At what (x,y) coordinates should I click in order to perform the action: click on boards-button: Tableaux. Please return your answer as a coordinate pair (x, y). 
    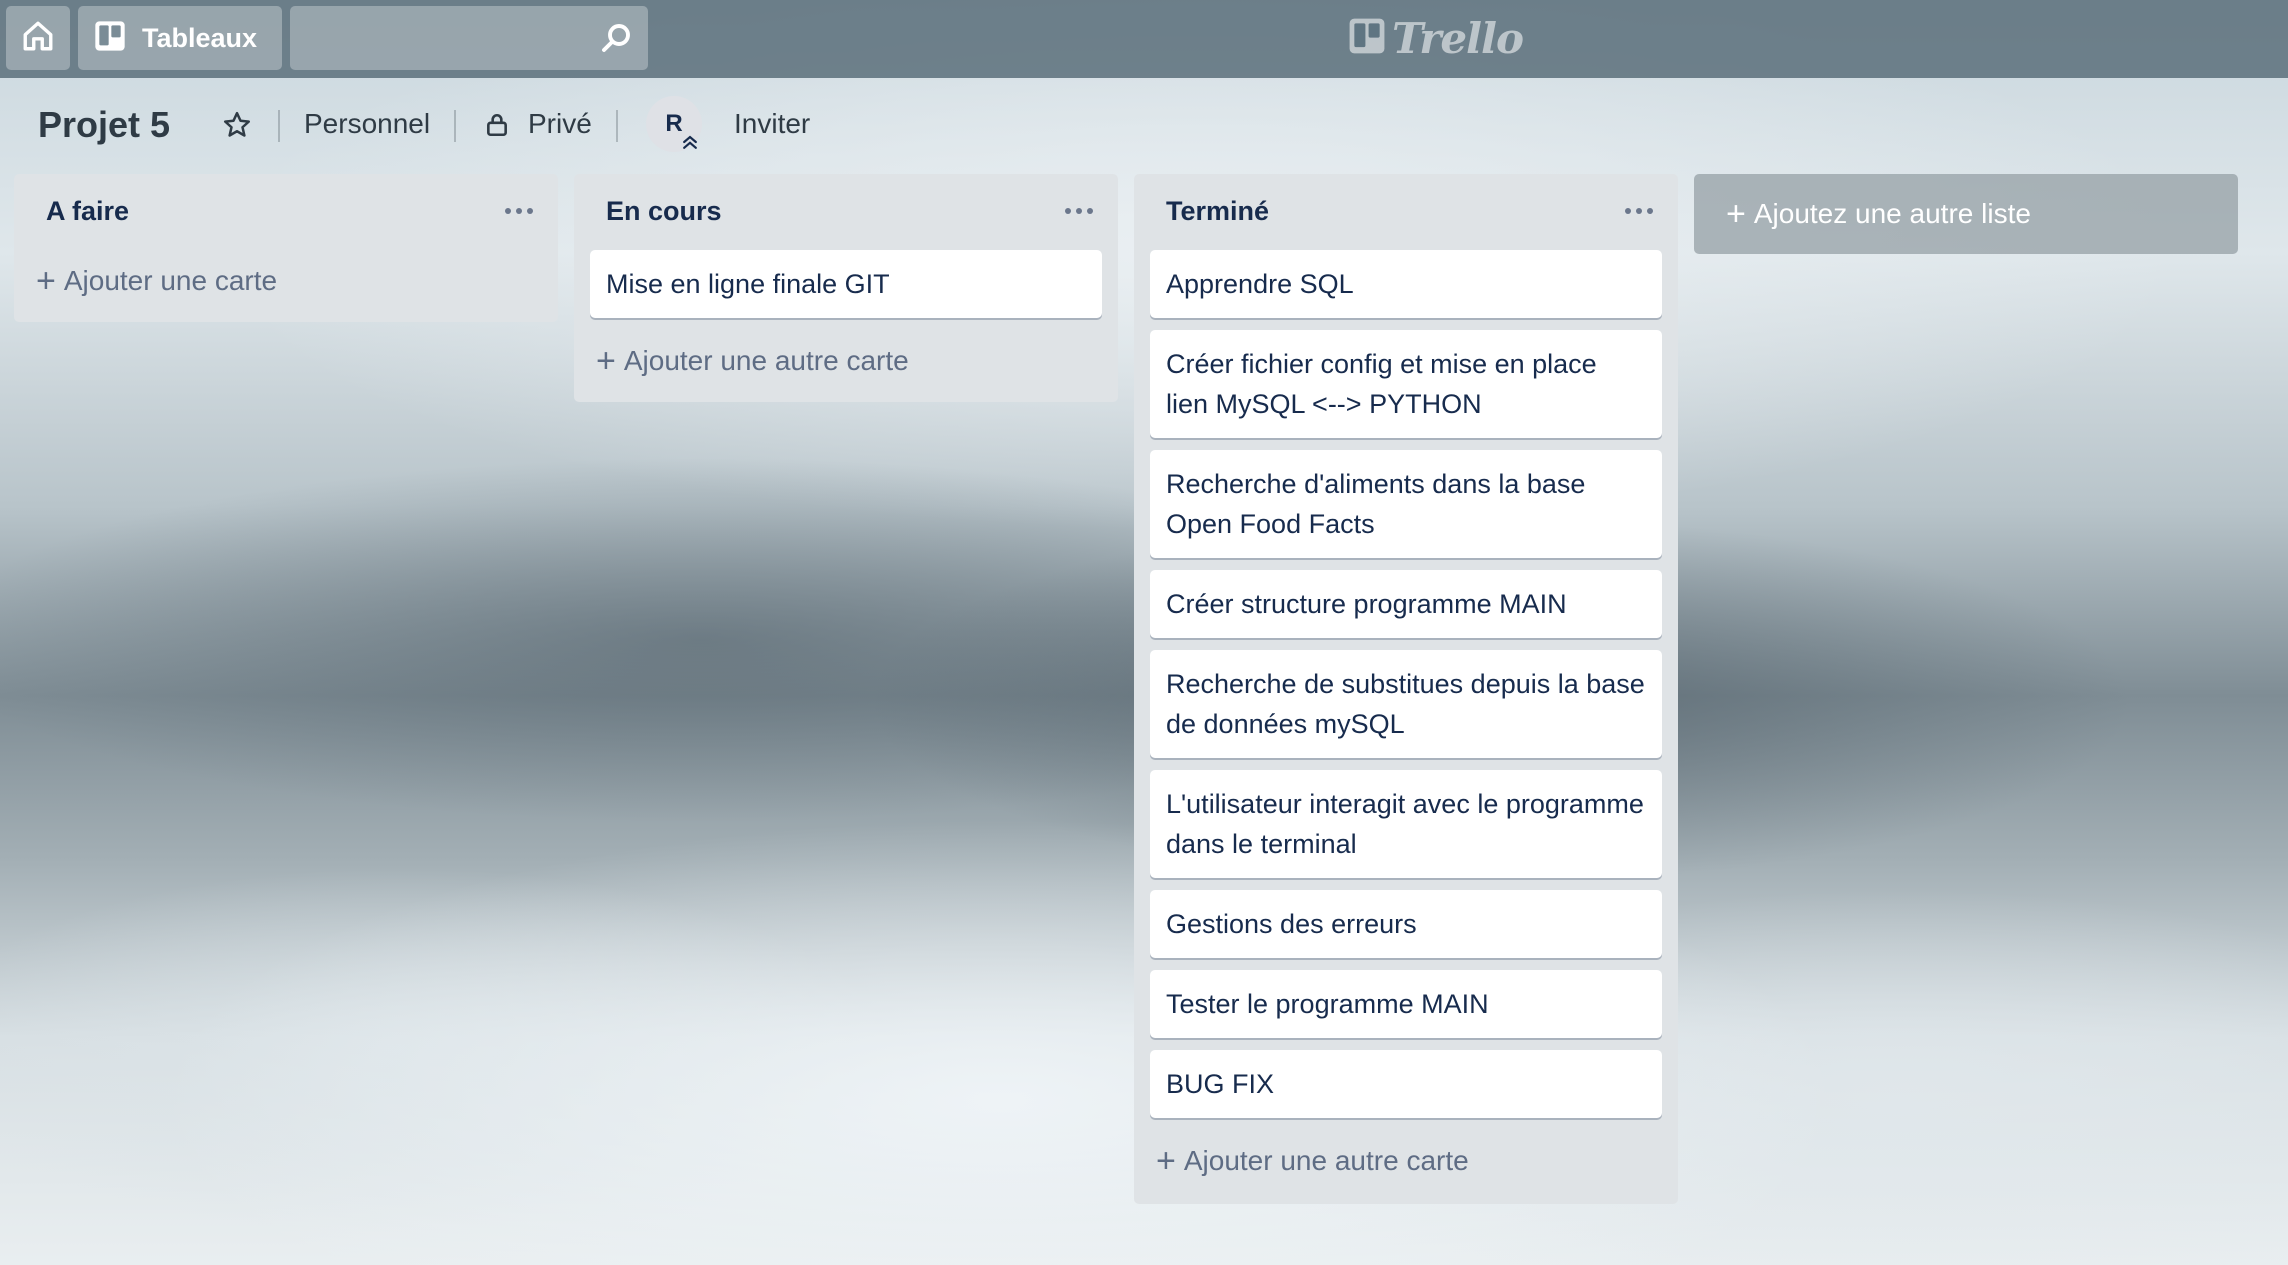
    Looking at the image, I should click on (180, 38).